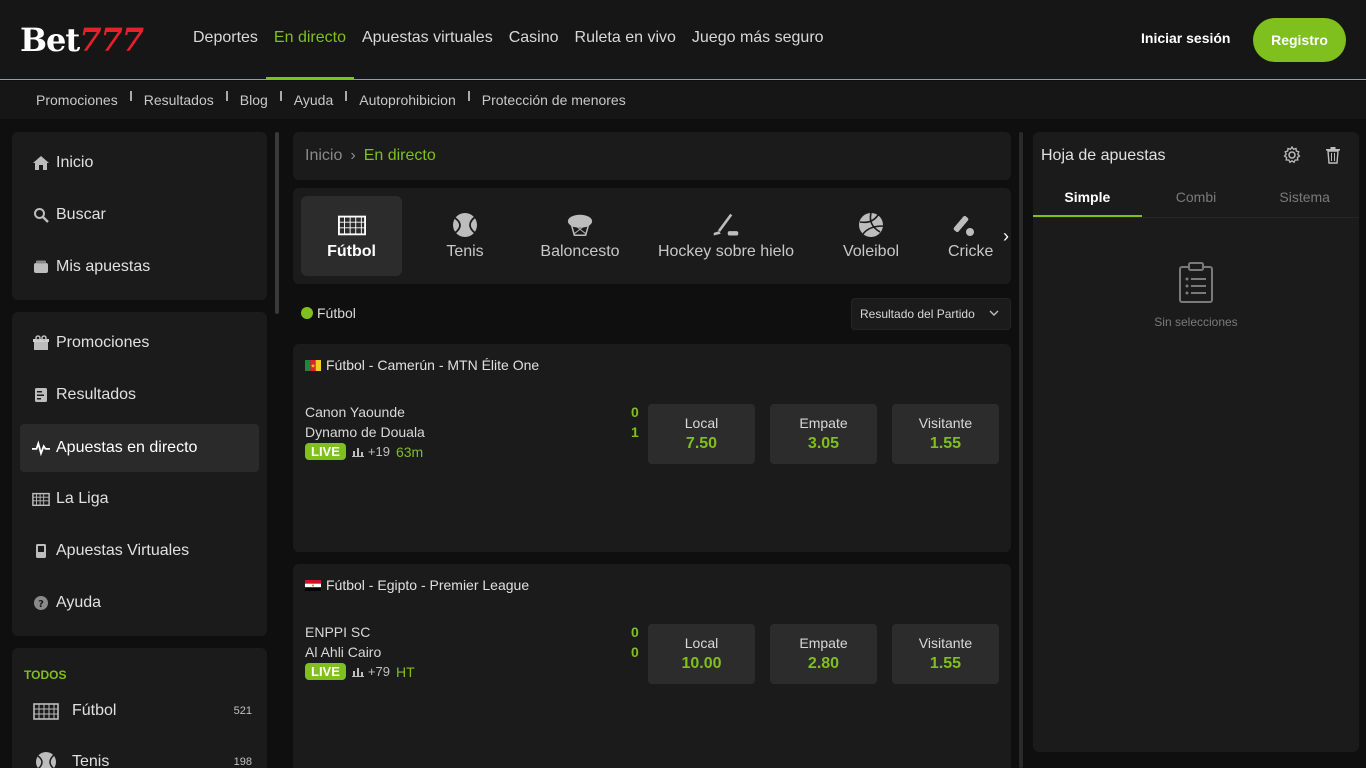 The height and width of the screenshot is (768, 1366). Describe the element at coordinates (142, 711) in the screenshot. I see `sidebar-sport-futbol: Fútbol 521` at that location.